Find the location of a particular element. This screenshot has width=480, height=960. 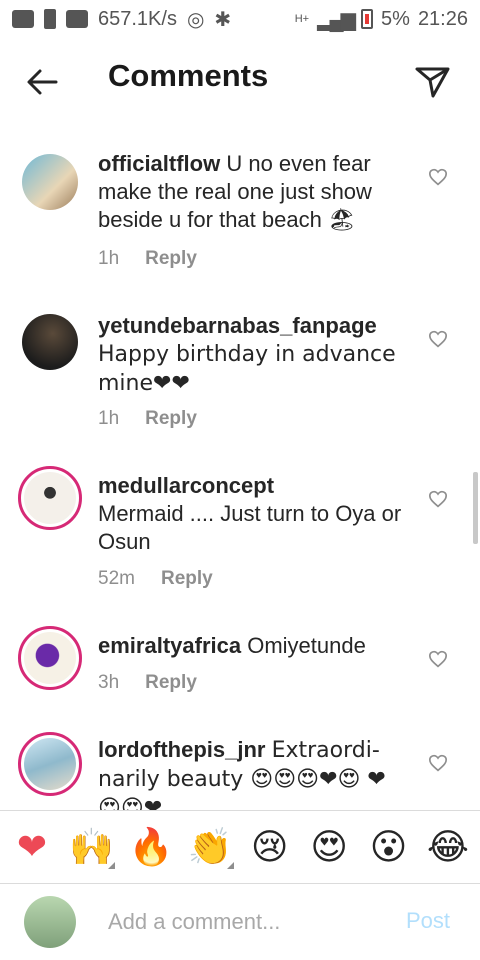

hotspot-icon: ◎ is located at coordinates (195, 19).